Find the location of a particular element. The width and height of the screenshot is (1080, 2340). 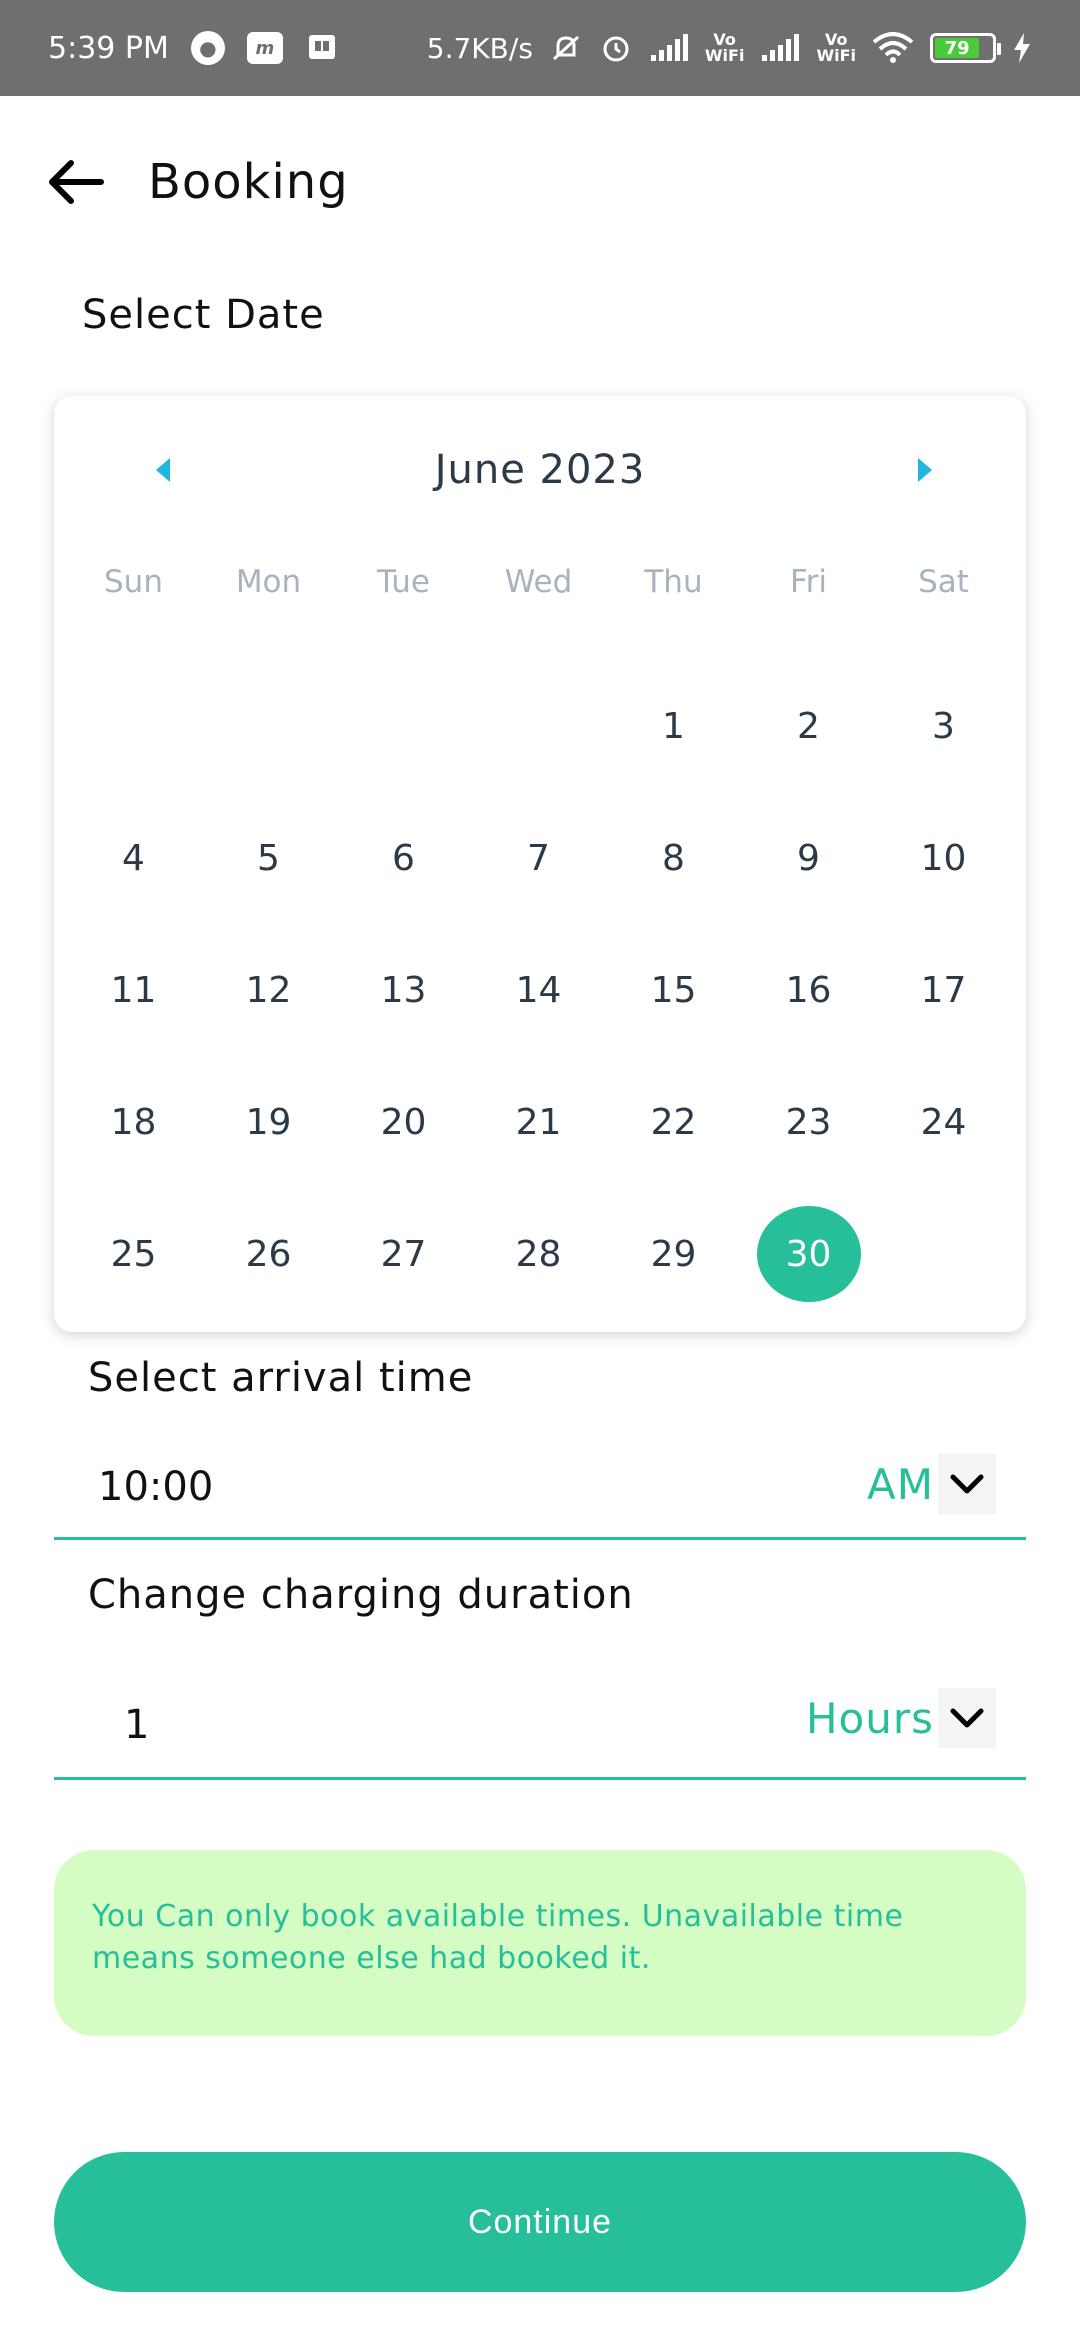

arrival-time-field: 10:00 AM is located at coordinates (540, 1485).